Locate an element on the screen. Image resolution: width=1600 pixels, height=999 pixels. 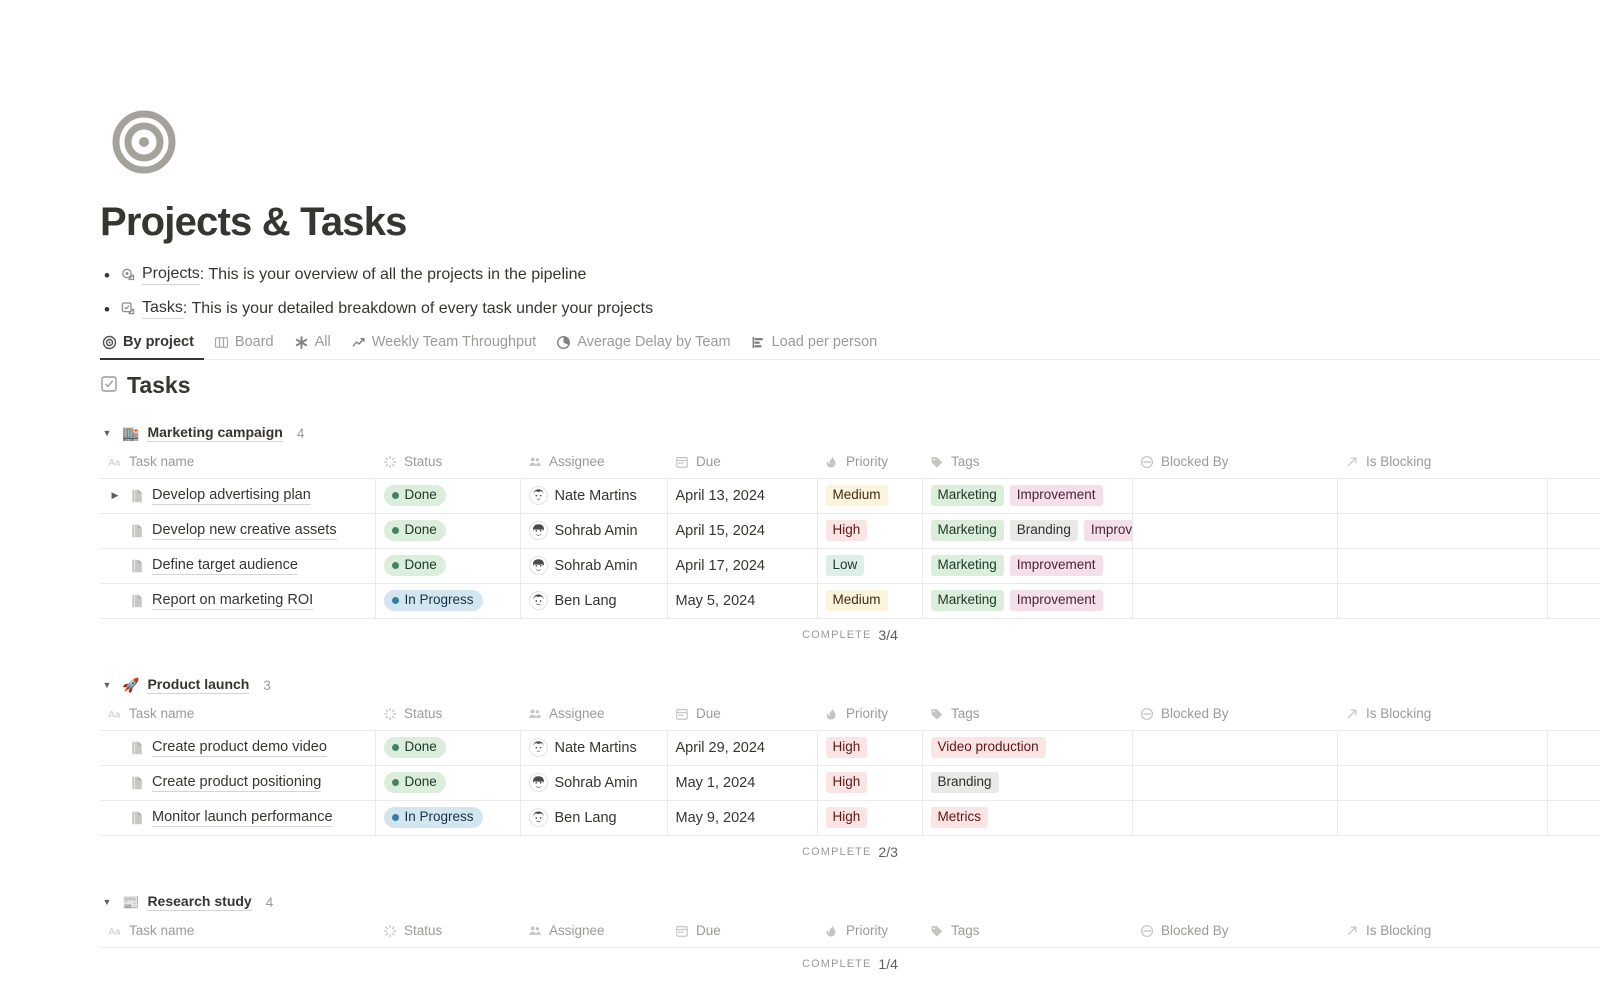
cell-tags: Metrics is located at coordinates (1026, 818).